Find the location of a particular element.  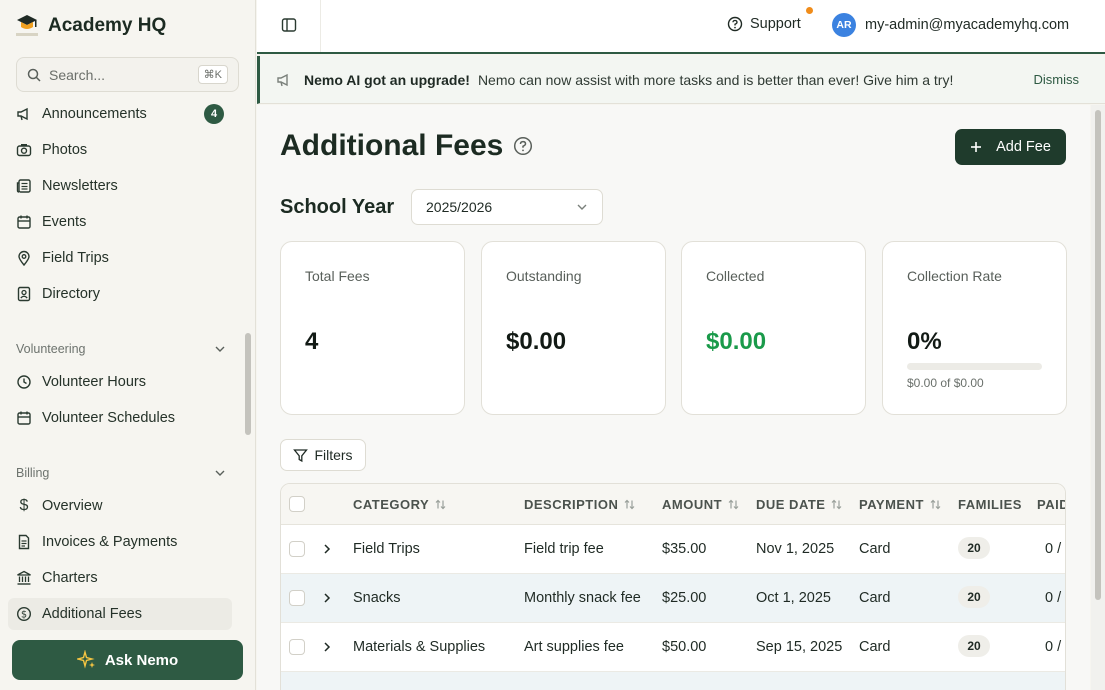

stat-value: $0.00 is located at coordinates (536, 341).